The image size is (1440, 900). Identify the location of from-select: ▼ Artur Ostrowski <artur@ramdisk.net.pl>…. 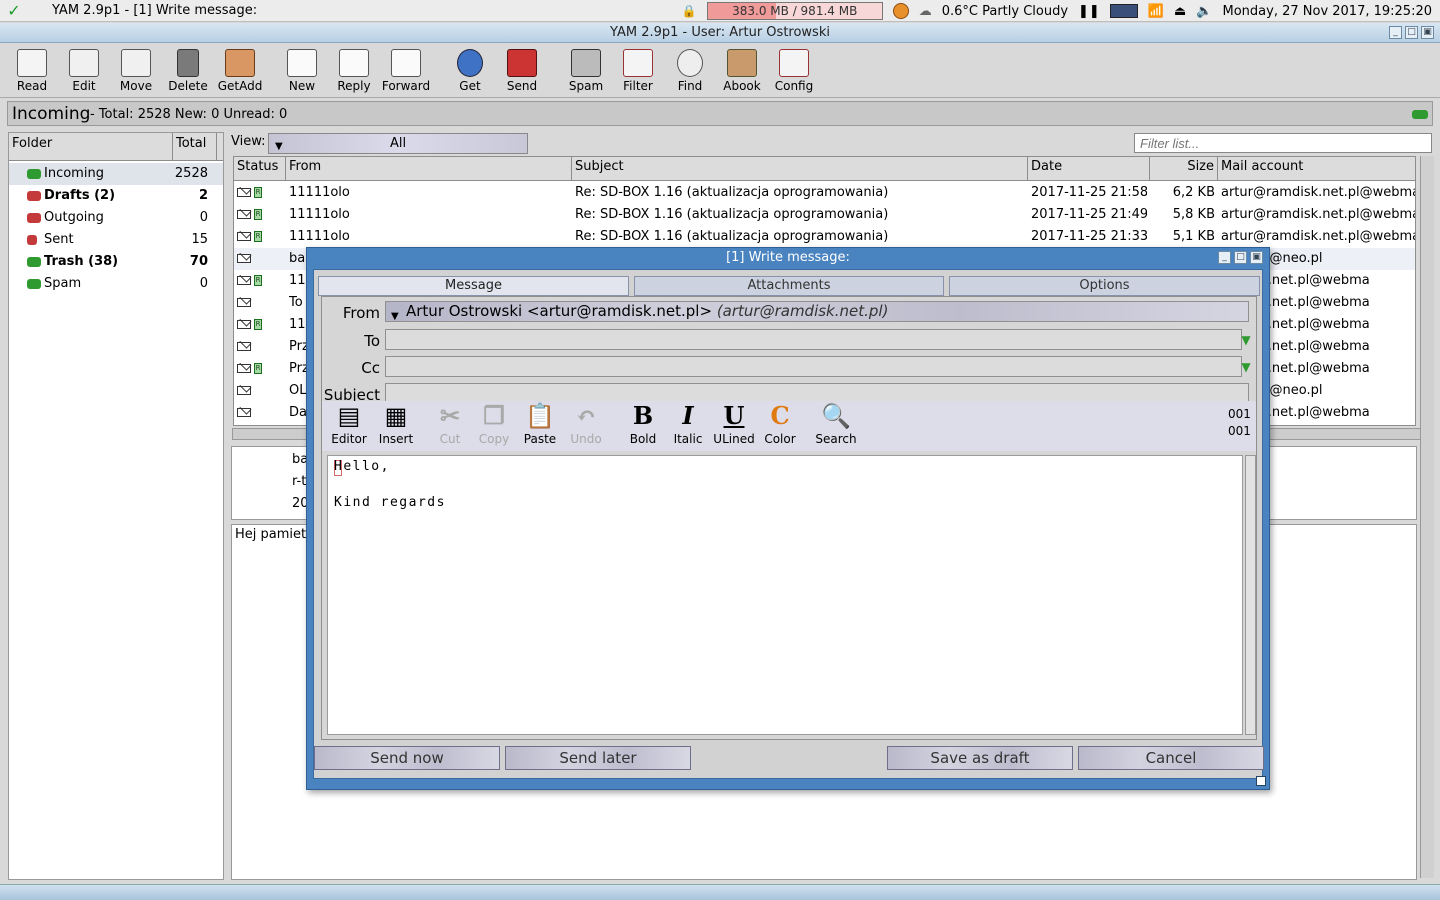
(817, 311).